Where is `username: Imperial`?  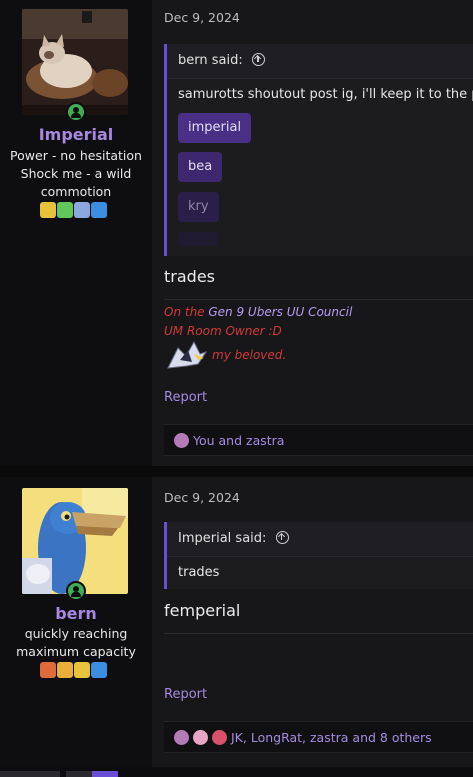 username: Imperial is located at coordinates (76, 134).